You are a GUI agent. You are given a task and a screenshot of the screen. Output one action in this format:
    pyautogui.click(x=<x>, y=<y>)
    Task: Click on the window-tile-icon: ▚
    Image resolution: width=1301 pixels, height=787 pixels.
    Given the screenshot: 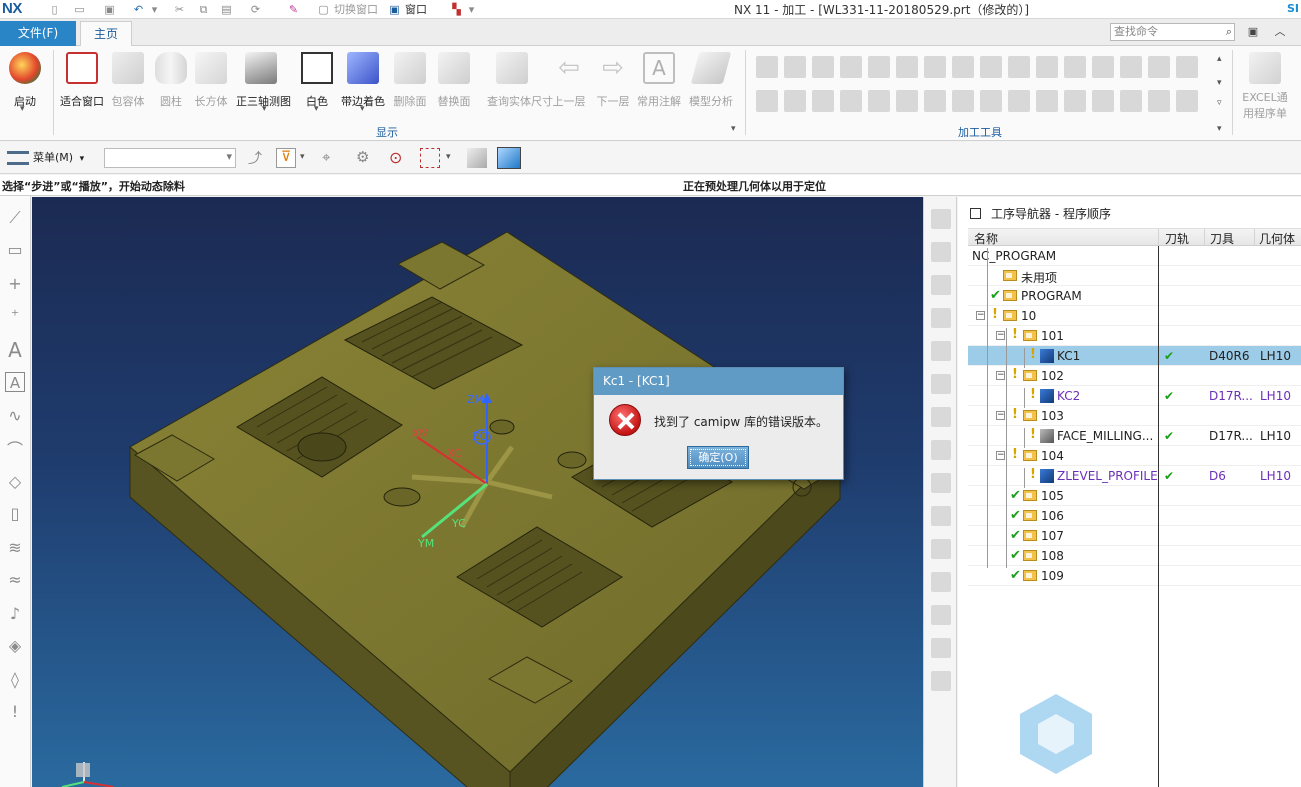 What is the action you would take?
    pyautogui.click(x=456, y=9)
    